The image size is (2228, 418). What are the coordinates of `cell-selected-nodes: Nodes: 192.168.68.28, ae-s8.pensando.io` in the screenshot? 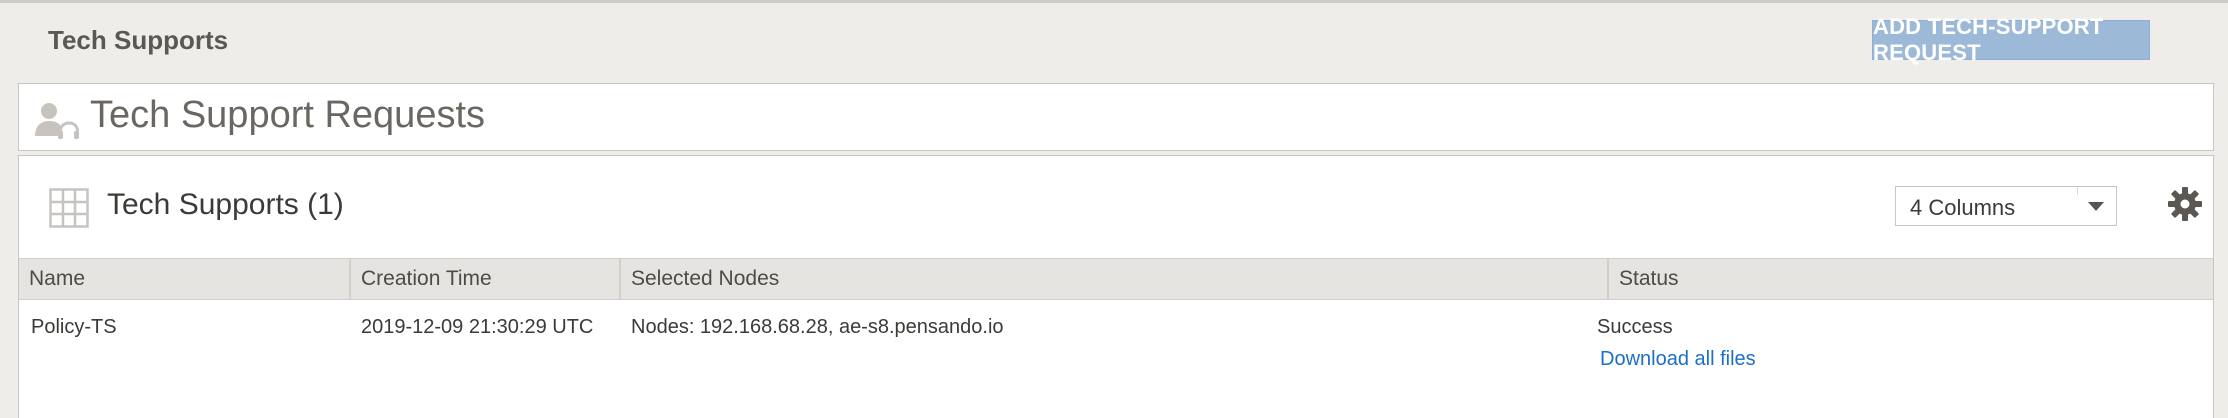 It's located at (817, 327).